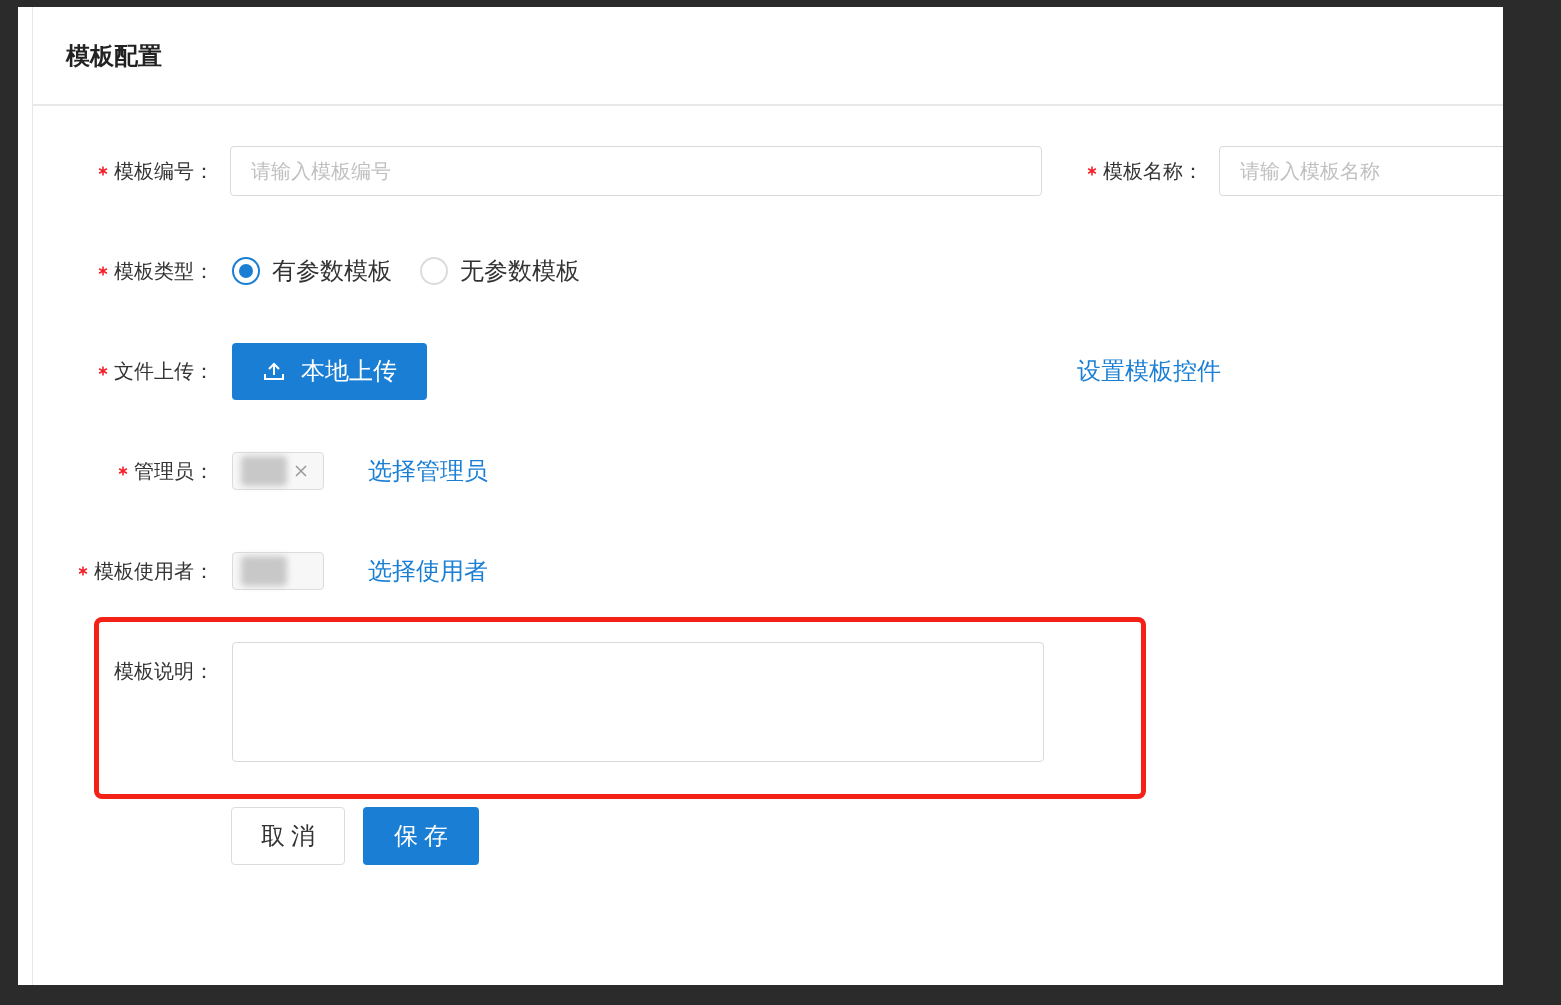 The height and width of the screenshot is (1005, 1561). Describe the element at coordinates (329, 371) in the screenshot. I see `upload-button: 本地上传` at that location.